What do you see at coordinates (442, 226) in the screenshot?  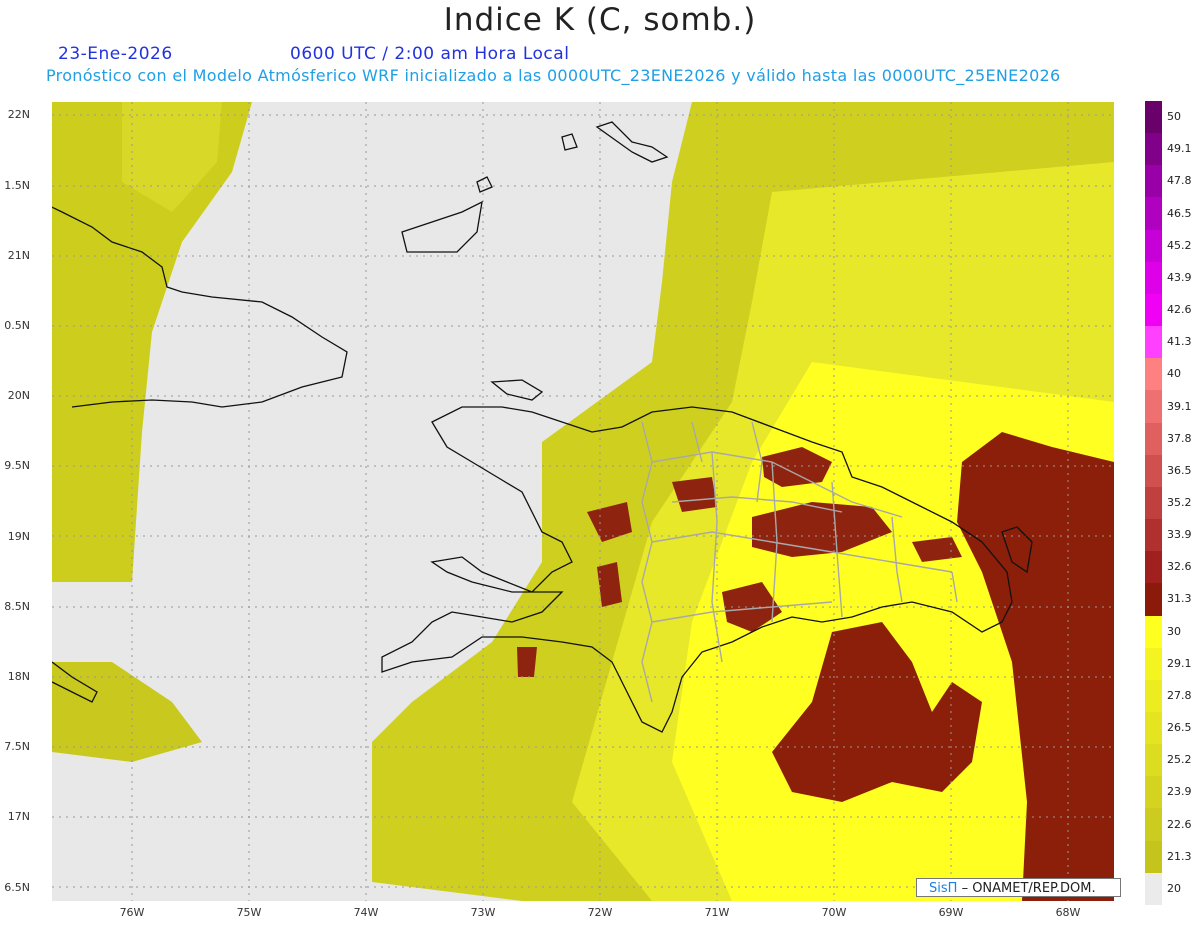 I see `coast-bahamas` at bounding box center [442, 226].